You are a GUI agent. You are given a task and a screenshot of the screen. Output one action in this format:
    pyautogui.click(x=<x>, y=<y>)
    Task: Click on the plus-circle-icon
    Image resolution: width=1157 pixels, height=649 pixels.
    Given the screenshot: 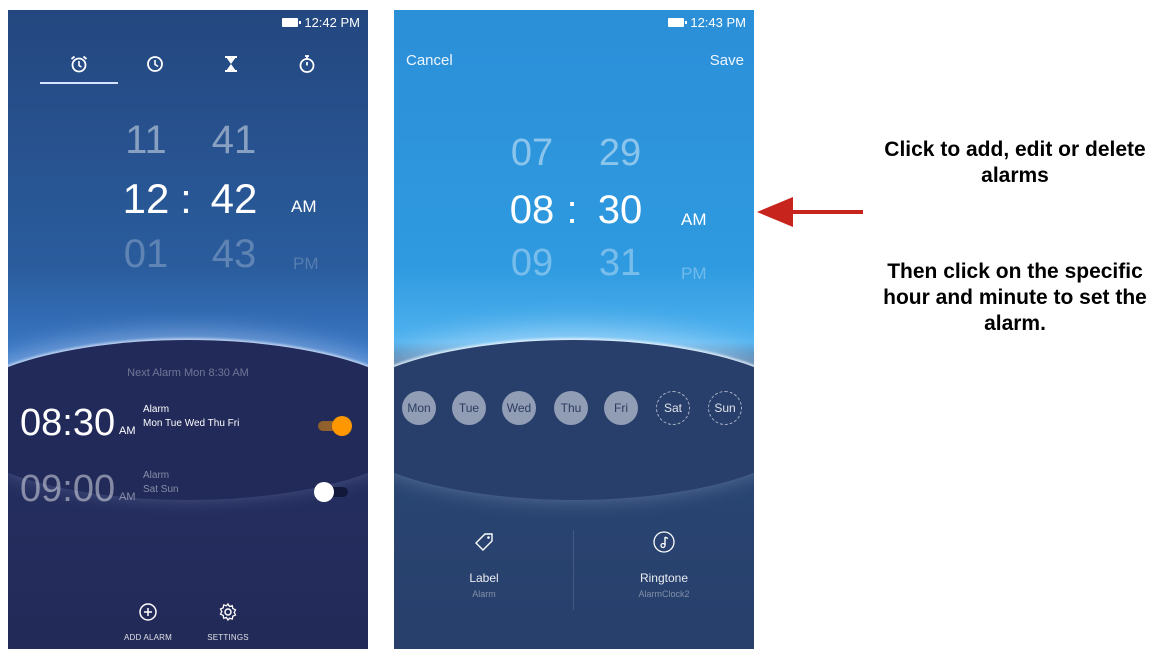 What is the action you would take?
    pyautogui.click(x=148, y=612)
    